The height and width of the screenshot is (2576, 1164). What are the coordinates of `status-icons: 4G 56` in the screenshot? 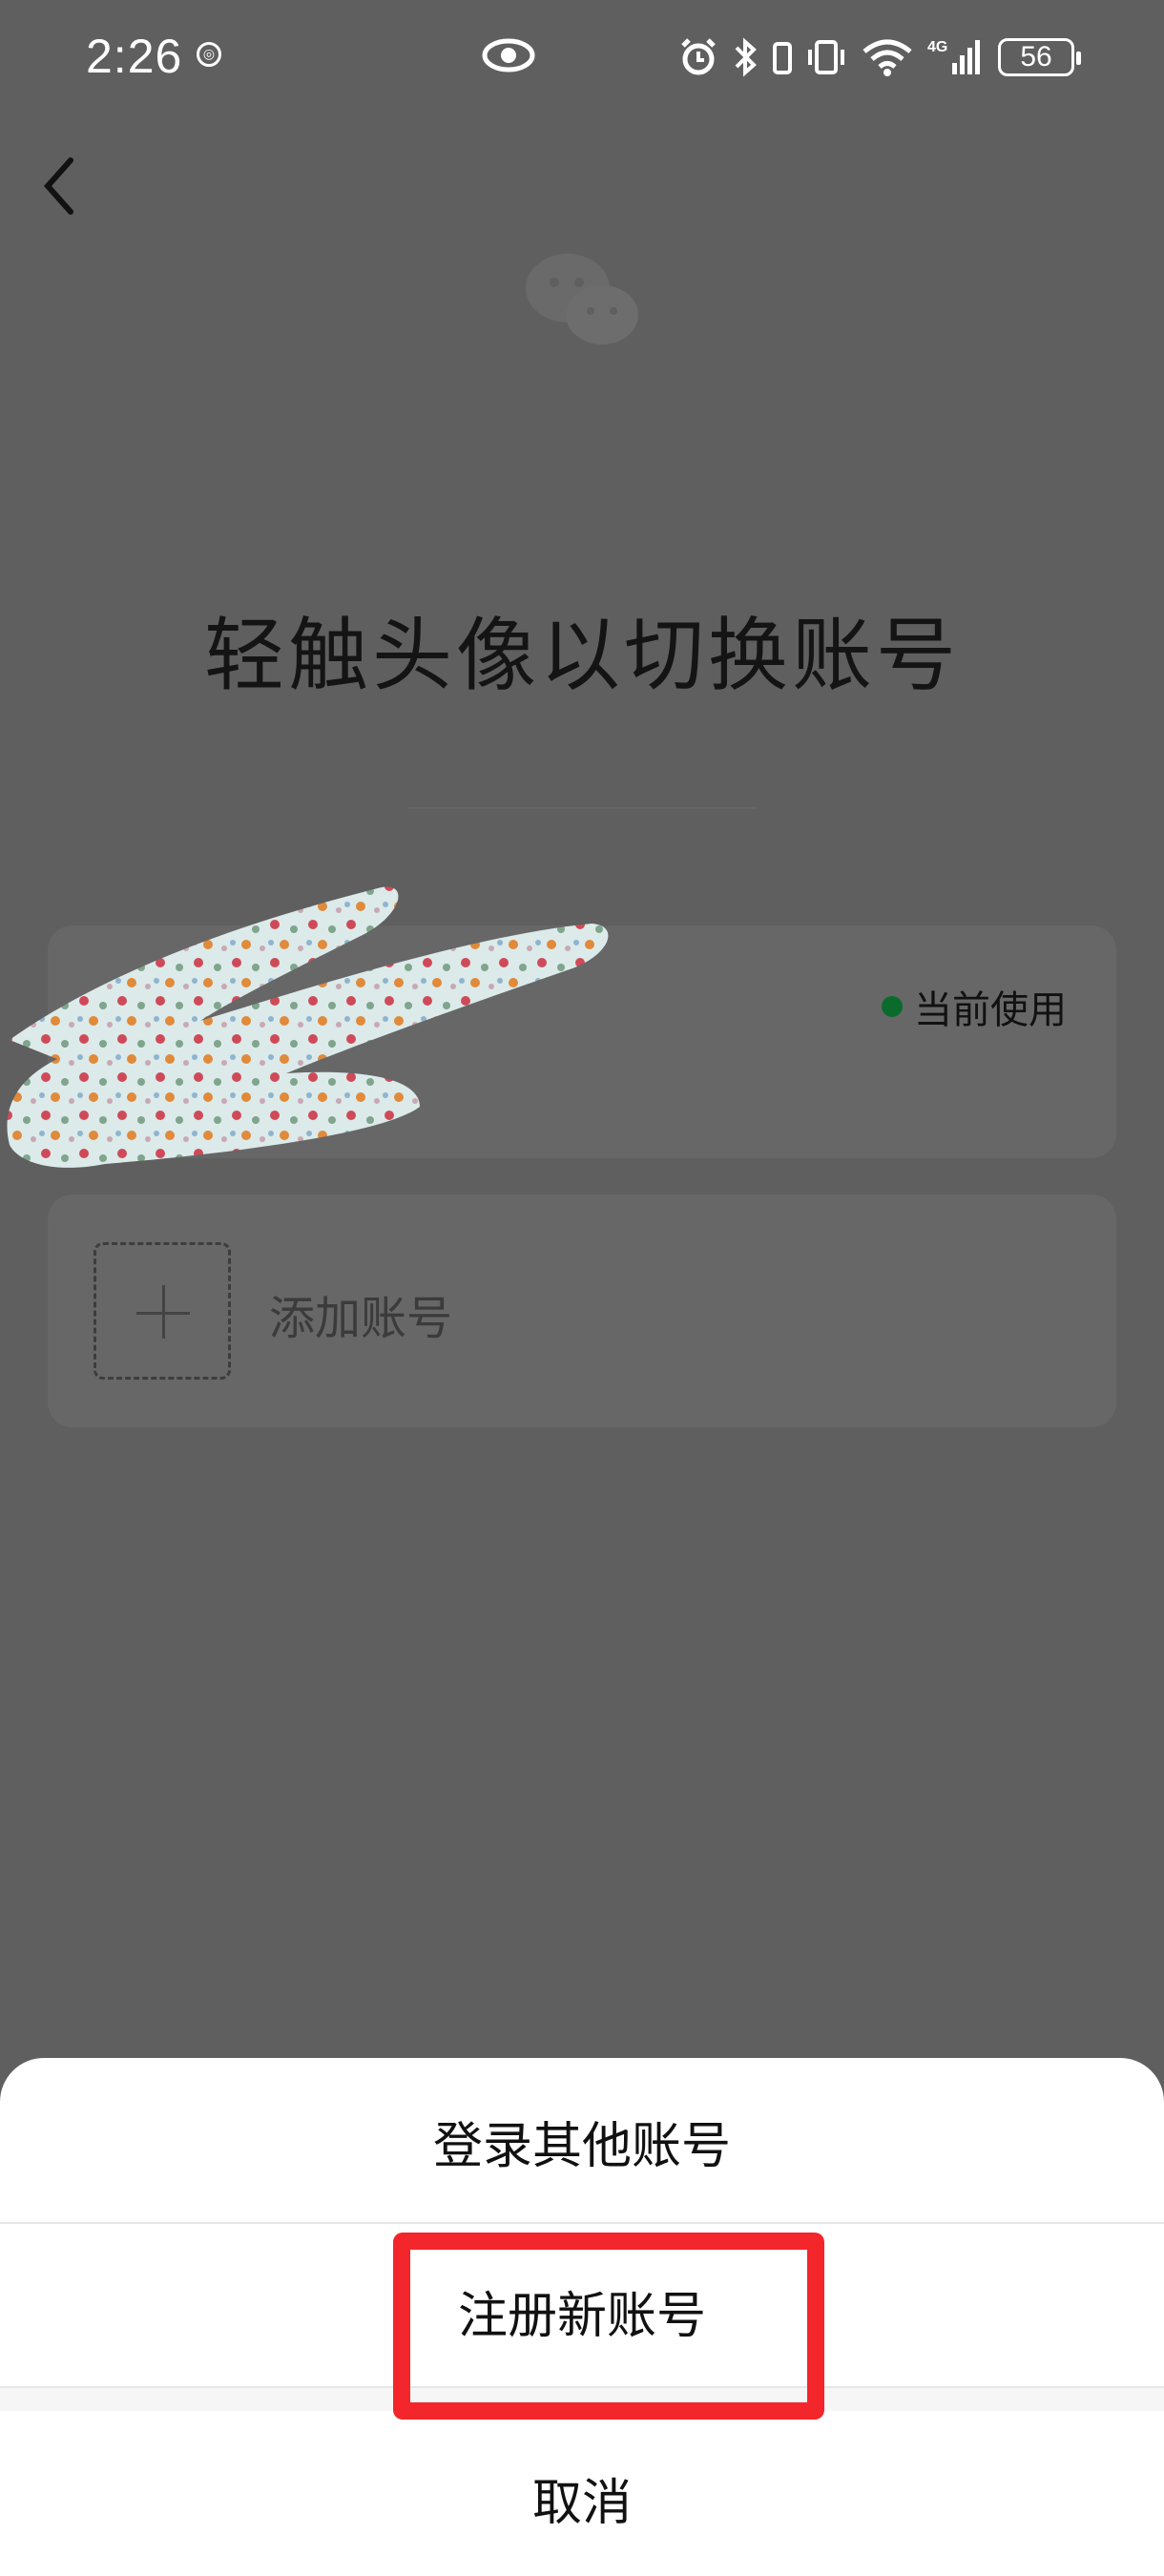 It's located at (879, 57).